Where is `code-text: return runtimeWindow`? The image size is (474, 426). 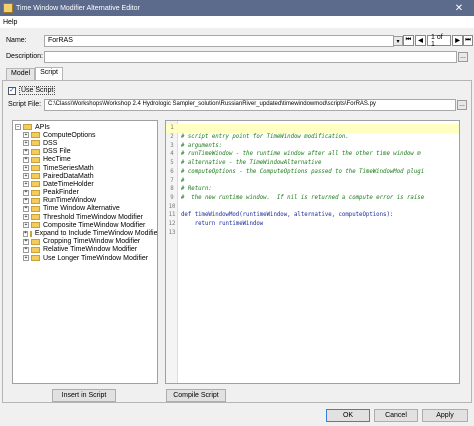 code-text: return runtimeWindow is located at coordinates (222, 224).